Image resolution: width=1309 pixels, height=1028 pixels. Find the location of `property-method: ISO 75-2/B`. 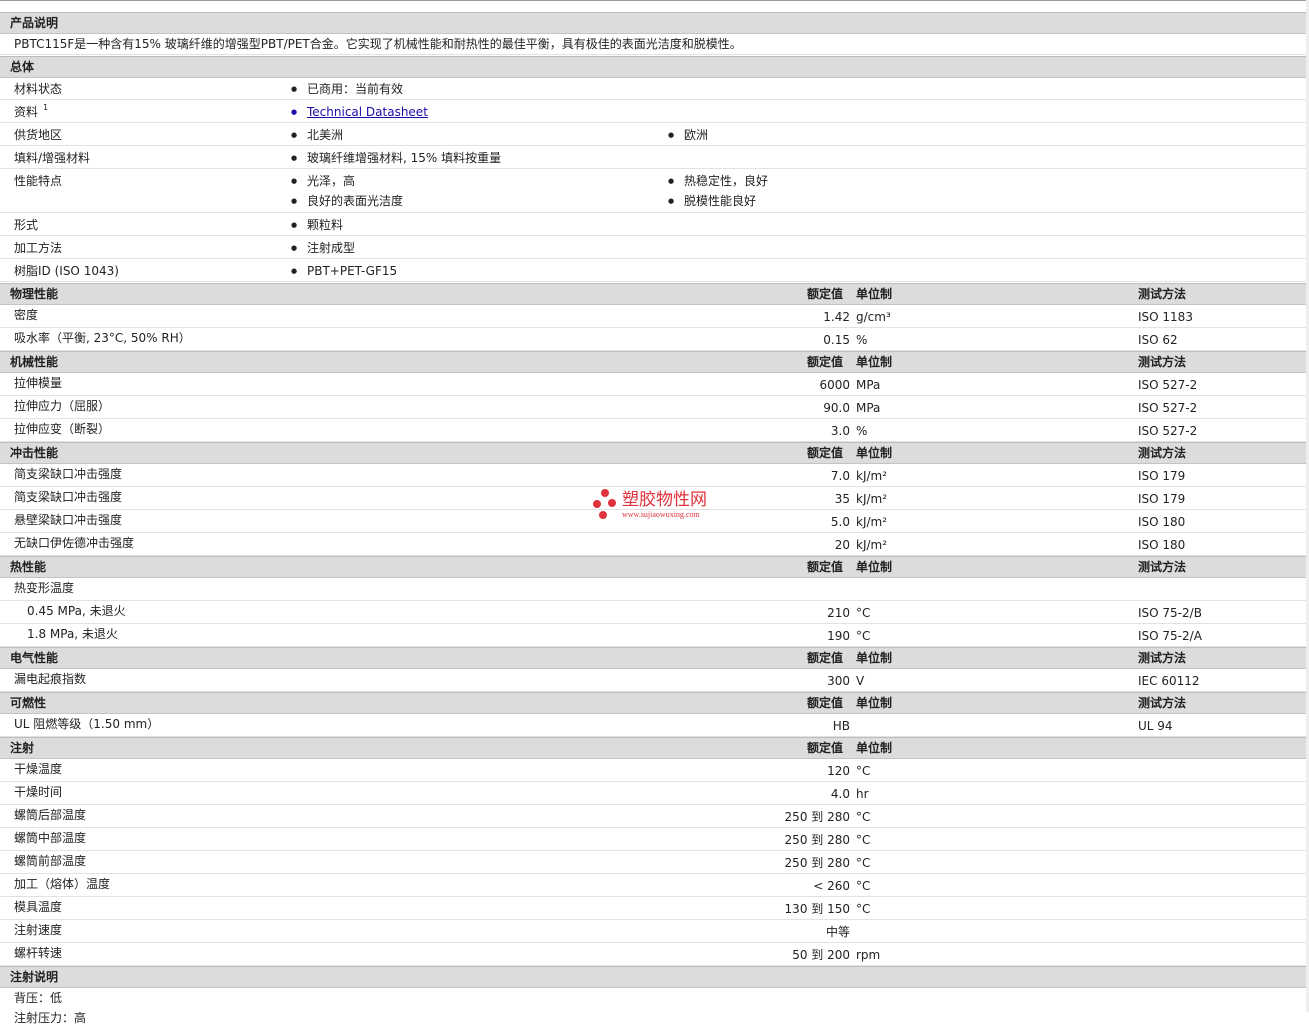

property-method: ISO 75-2/B is located at coordinates (1170, 613).